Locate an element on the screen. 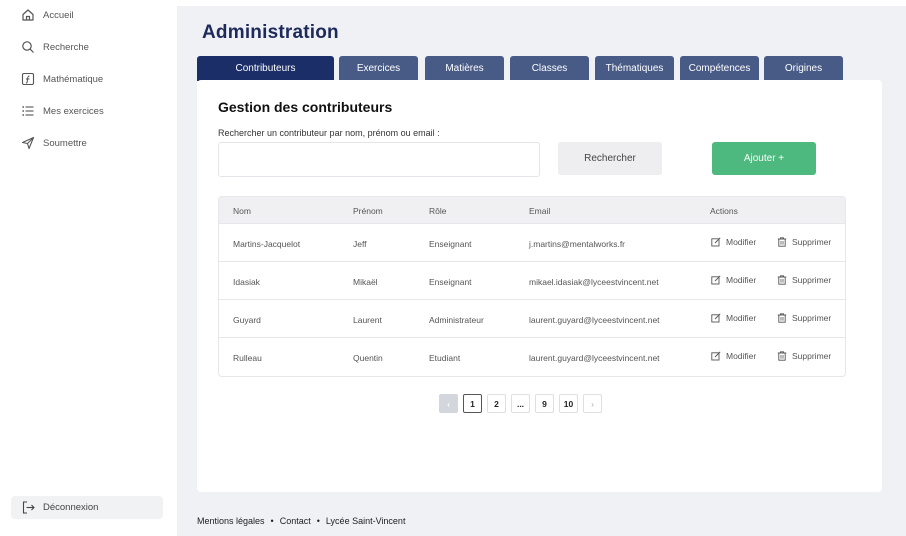  prev-page-button: ‹ is located at coordinates (448, 403).